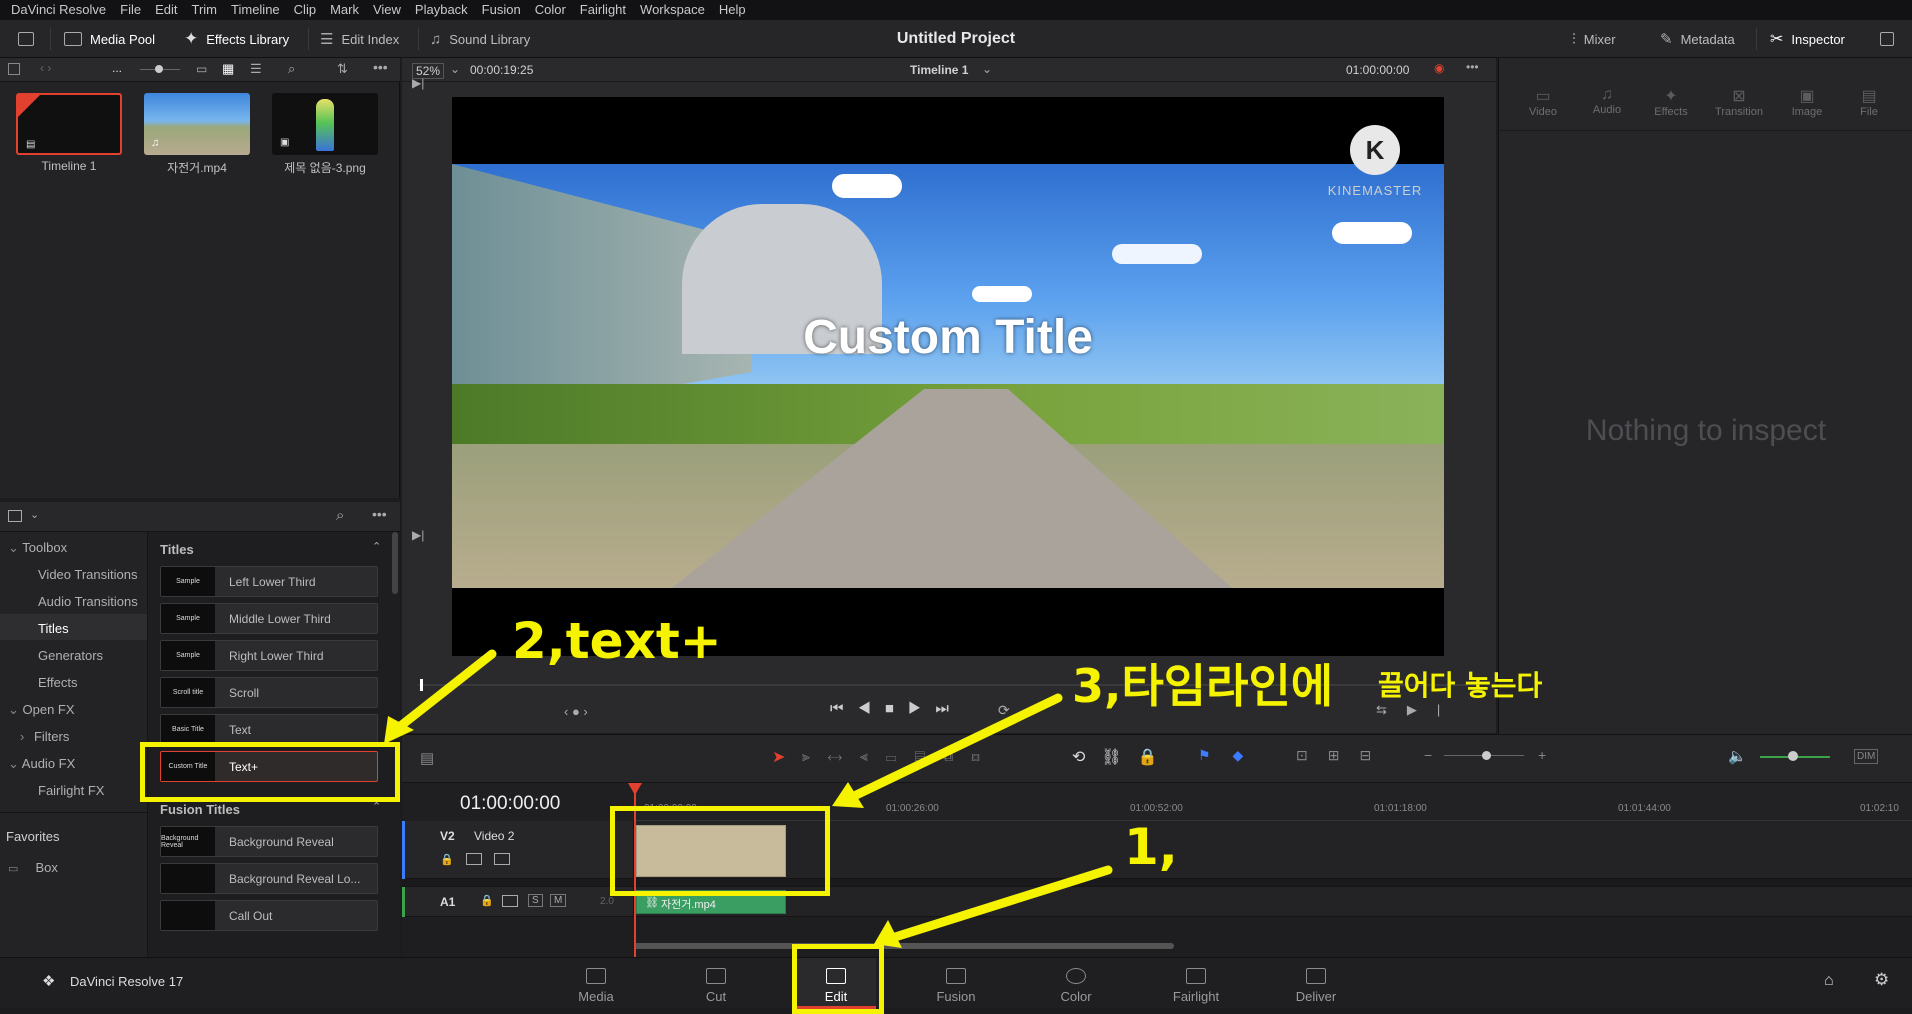  What do you see at coordinates (177, 549) in the screenshot?
I see `titles-section-header: Titles` at bounding box center [177, 549].